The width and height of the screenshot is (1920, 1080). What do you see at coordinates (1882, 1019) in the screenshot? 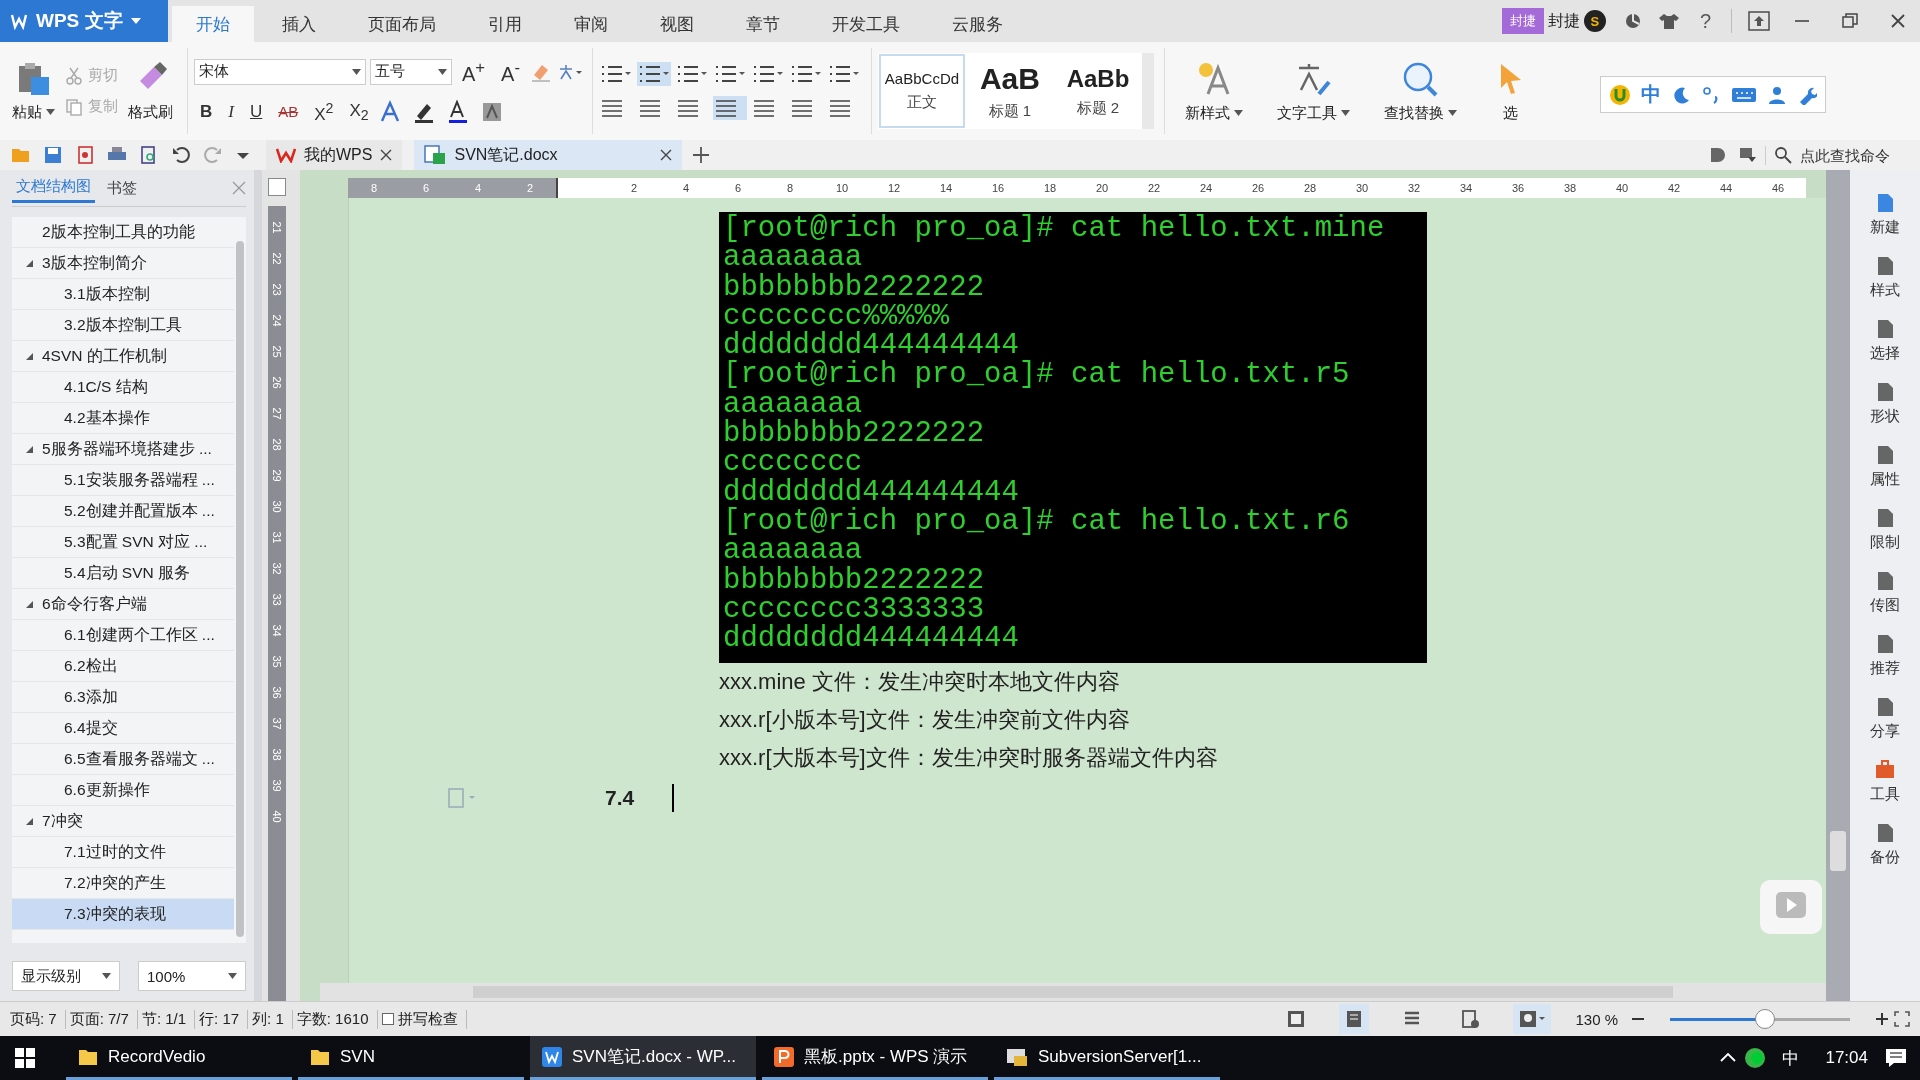
I see `zoom-in-icon` at bounding box center [1882, 1019].